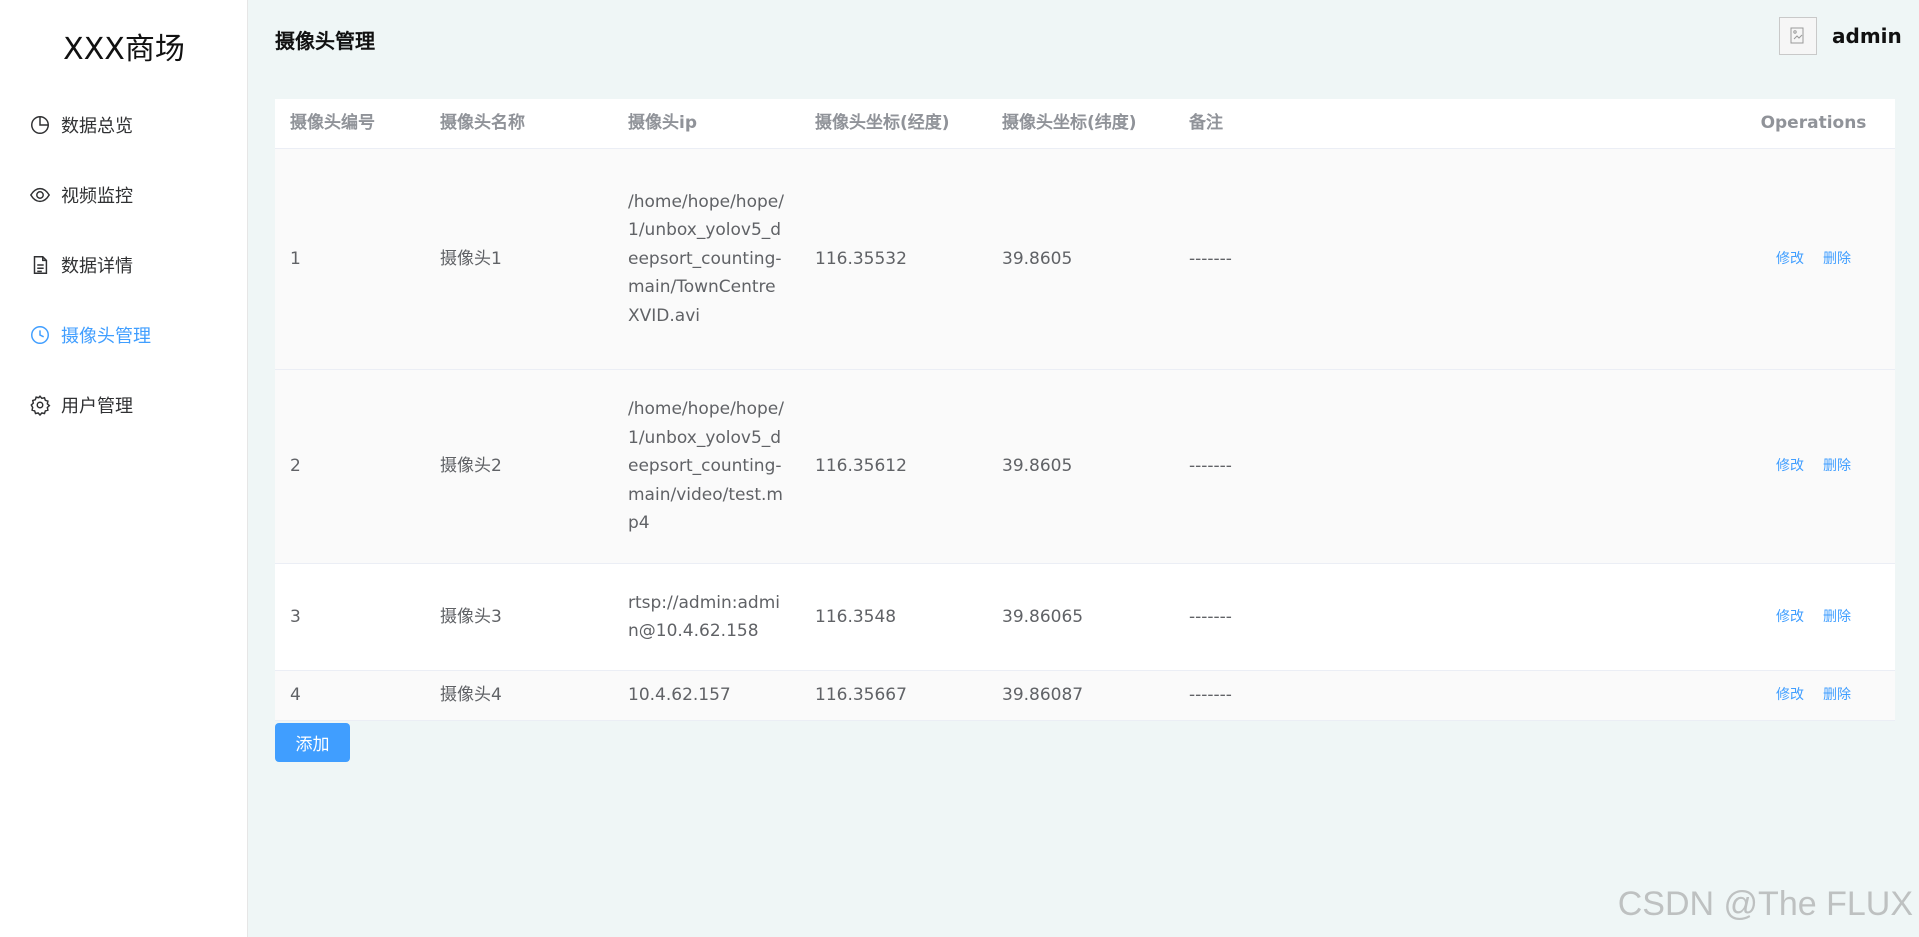  I want to click on sidebar-item-video-monitor: 视频监控, so click(124, 195).